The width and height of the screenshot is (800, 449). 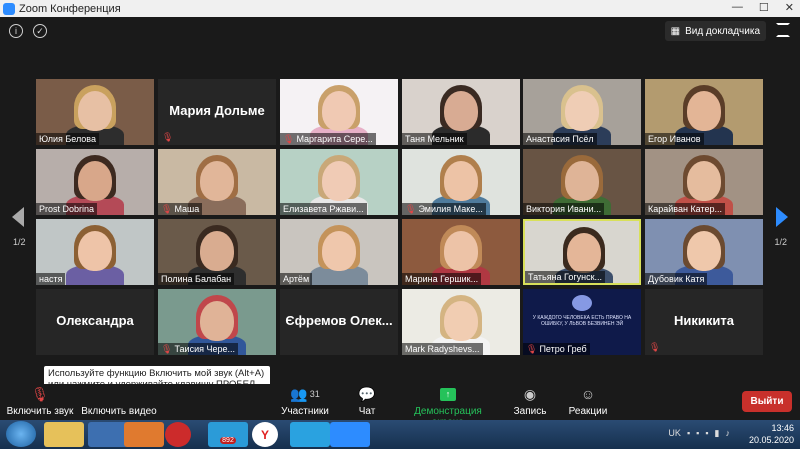 What do you see at coordinates (400, 8) in the screenshot?
I see `window-titlebar: Zoom Конференция — ☐ ✕` at bounding box center [400, 8].